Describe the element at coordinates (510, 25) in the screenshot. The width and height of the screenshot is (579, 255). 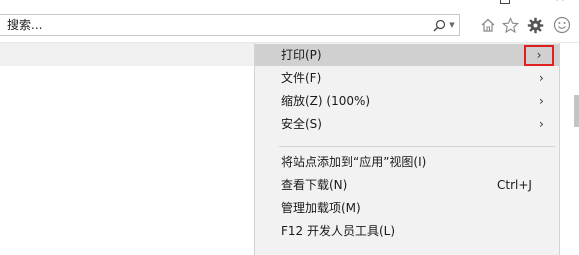
I see `favorites-star-icon` at that location.